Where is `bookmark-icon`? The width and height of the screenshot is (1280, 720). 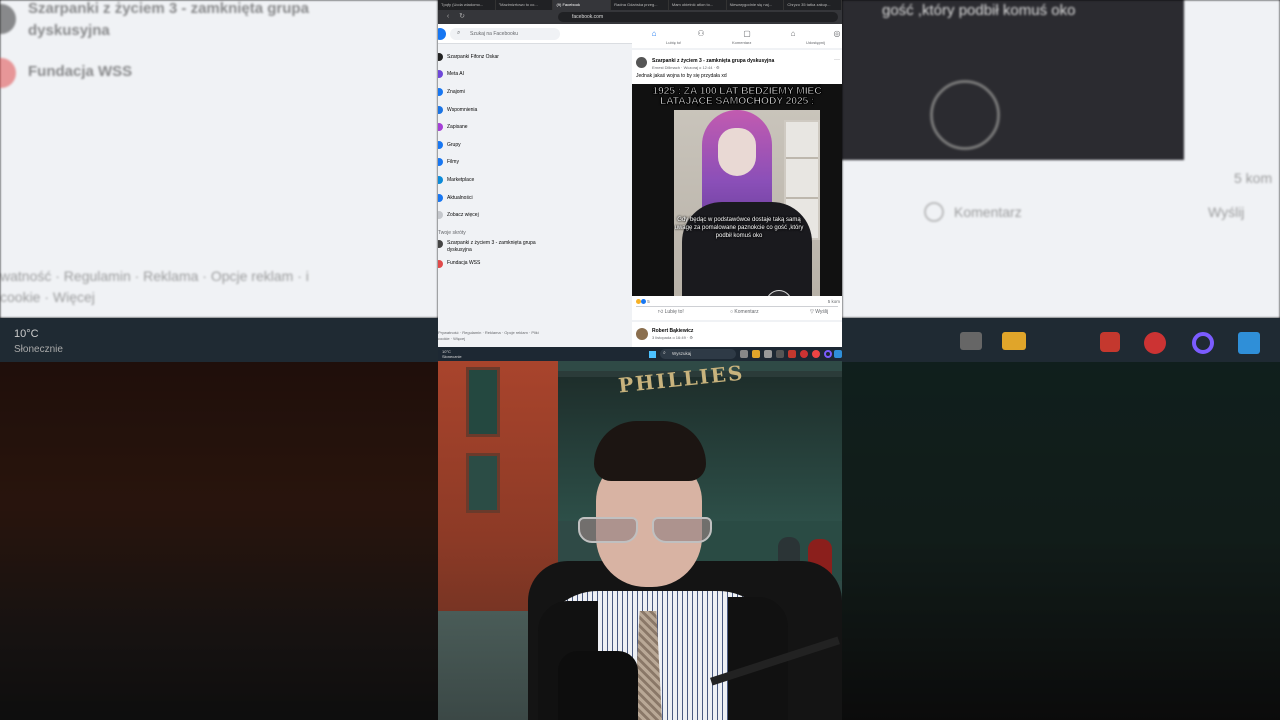
bookmark-icon is located at coordinates (440, 127).